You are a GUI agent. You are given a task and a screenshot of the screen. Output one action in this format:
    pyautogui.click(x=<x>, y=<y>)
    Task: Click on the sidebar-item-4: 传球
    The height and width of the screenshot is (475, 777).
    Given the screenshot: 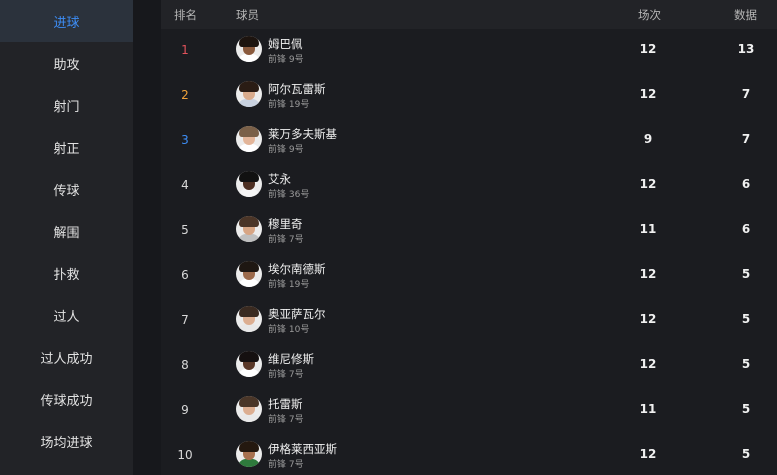 What is the action you would take?
    pyautogui.click(x=66, y=189)
    